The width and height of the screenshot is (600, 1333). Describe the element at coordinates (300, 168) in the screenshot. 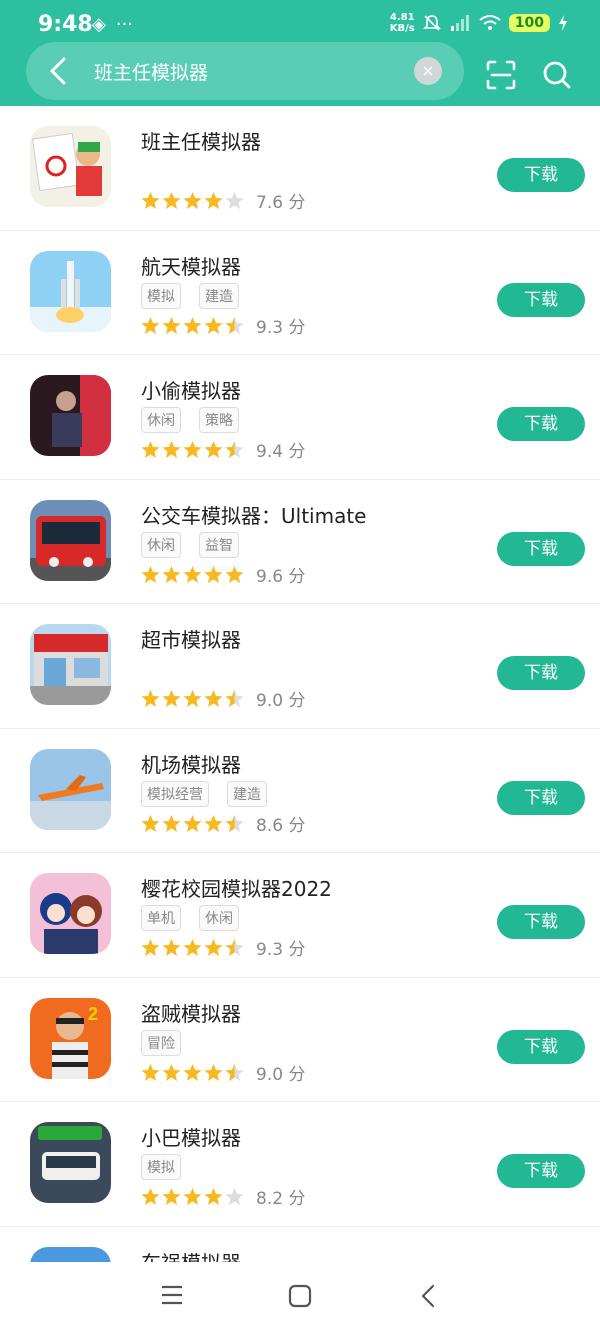

I see `app-list-item: 班主任模拟器 7.6 分 下载` at that location.